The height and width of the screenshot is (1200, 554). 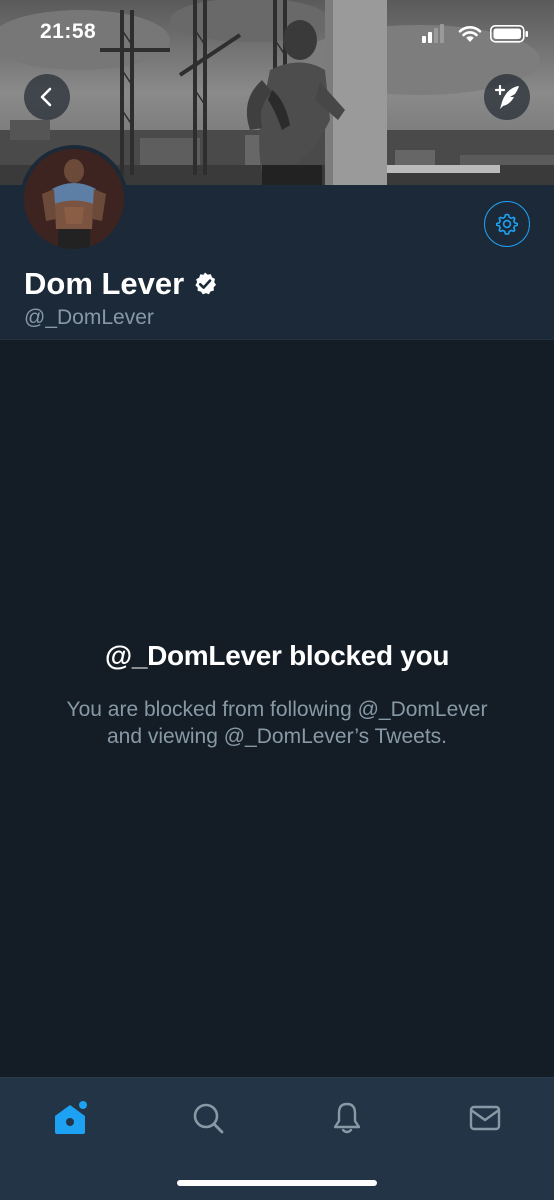 I want to click on profile-handle: @_DomLever, so click(x=89, y=317).